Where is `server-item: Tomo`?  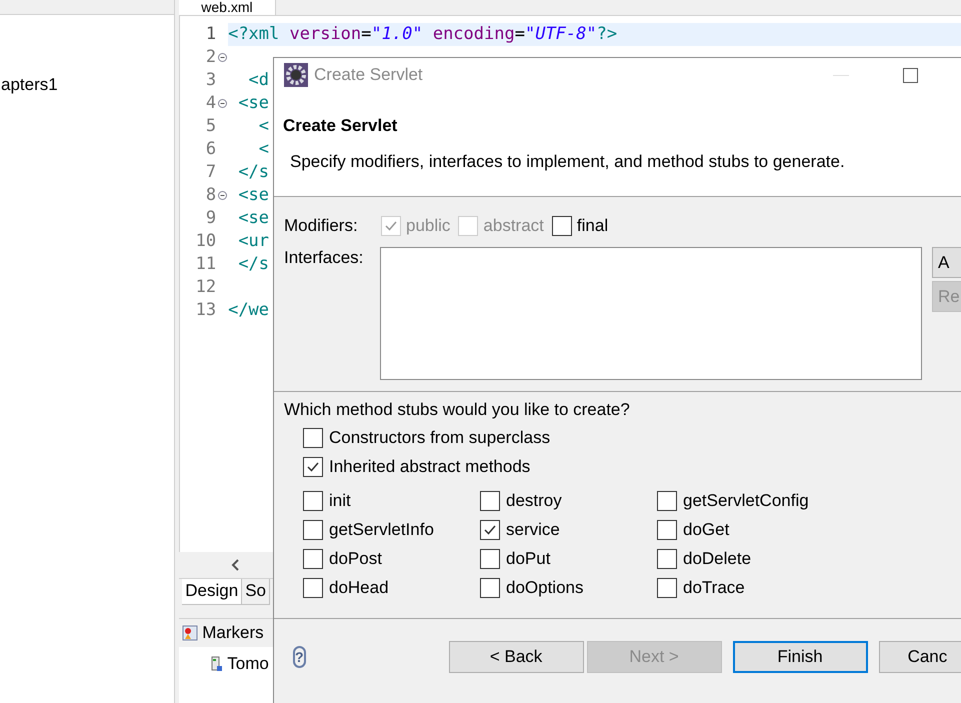 server-item: Tomo is located at coordinates (248, 663).